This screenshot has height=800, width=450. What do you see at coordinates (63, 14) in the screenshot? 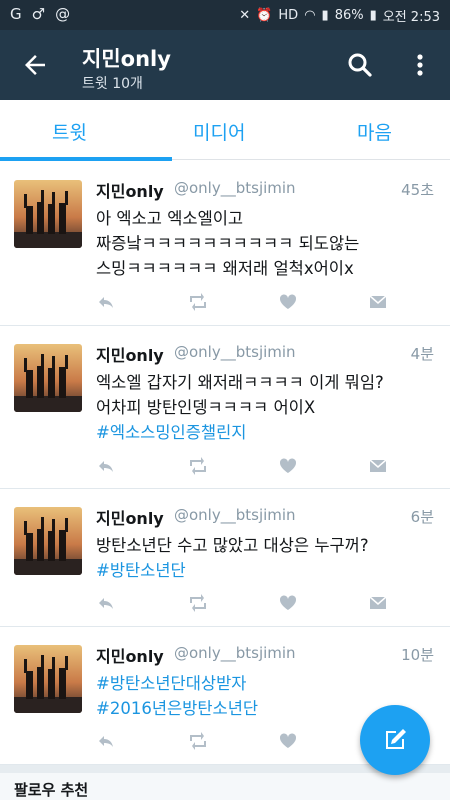
I see `at-icon: @` at bounding box center [63, 14].